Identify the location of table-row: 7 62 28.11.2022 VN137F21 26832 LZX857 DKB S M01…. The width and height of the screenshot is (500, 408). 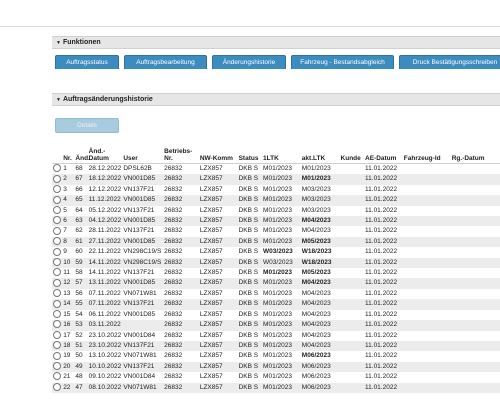
(276, 231).